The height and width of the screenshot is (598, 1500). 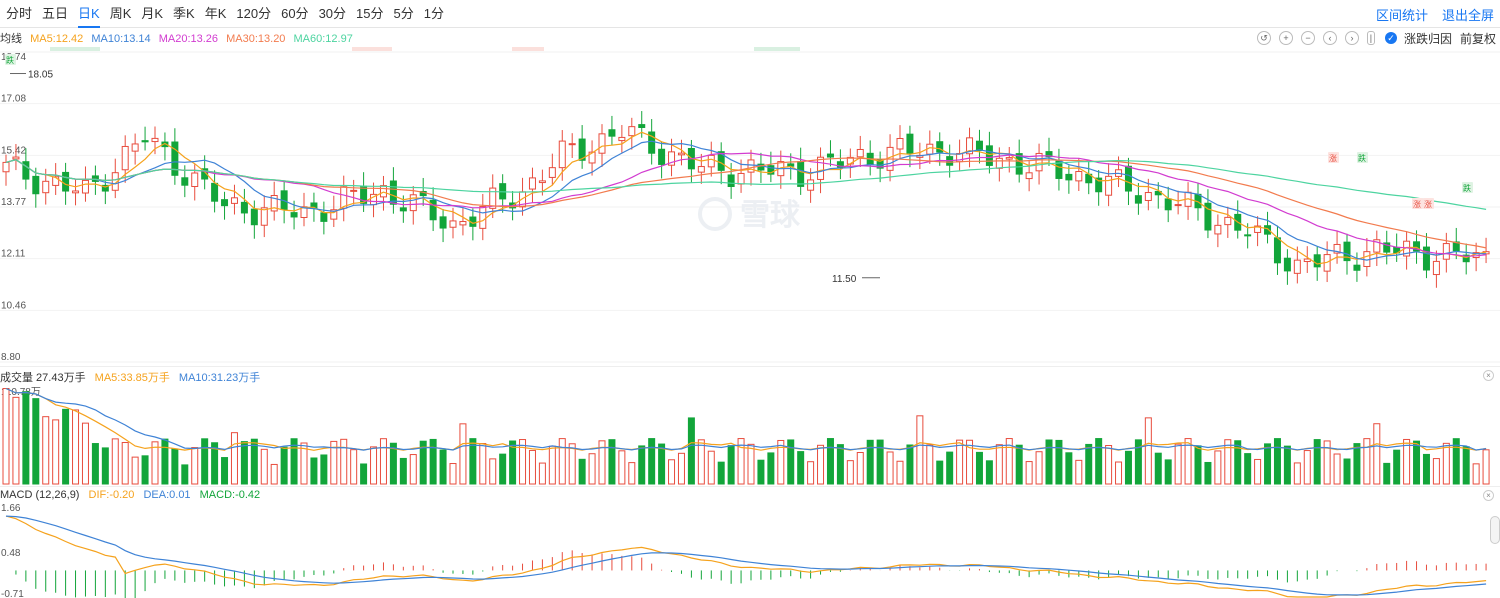 What do you see at coordinates (1402, 14) in the screenshot?
I see `range-stats-button: 区间统计` at bounding box center [1402, 14].